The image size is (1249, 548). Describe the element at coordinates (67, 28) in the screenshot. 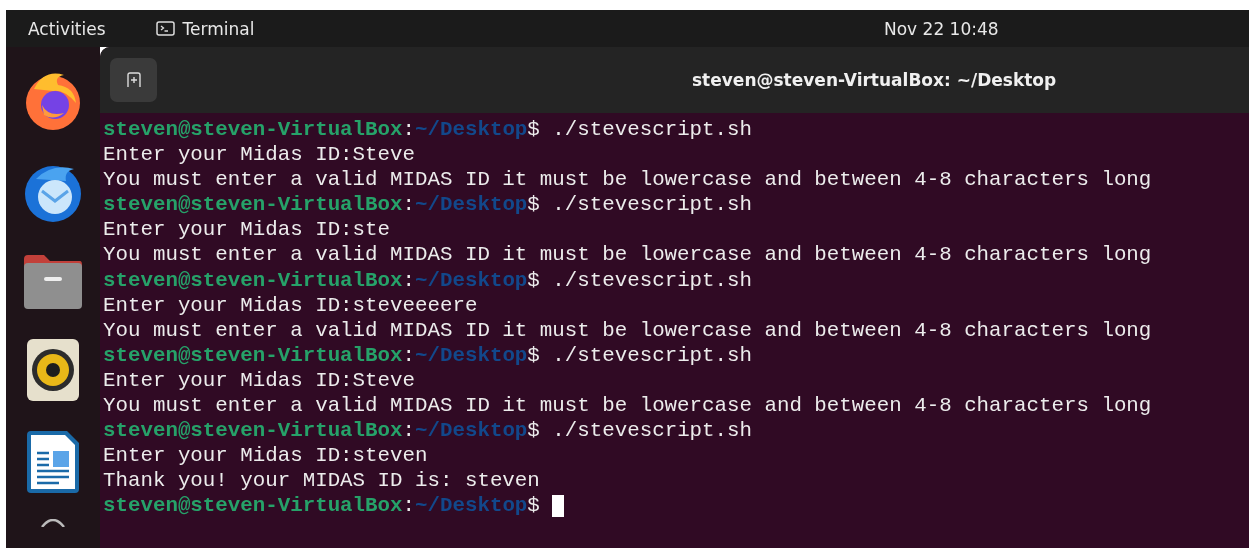

I see `activities-button: Activities` at that location.